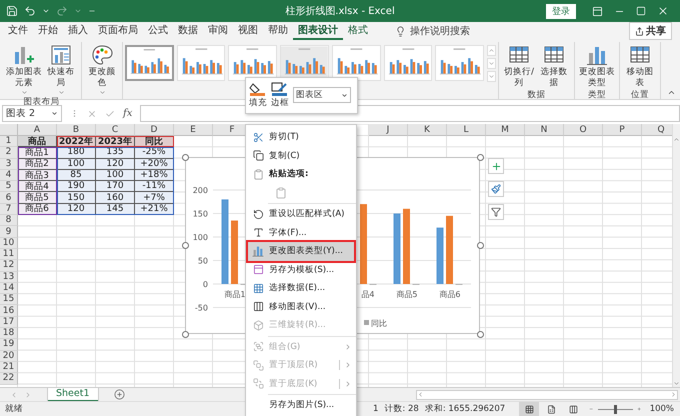  What do you see at coordinates (496, 212) in the screenshot?
I see `chart-filter-button` at bounding box center [496, 212].